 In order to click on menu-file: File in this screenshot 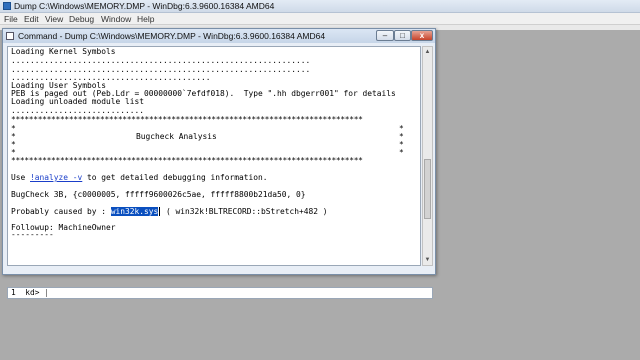, I will do `click(11, 19)`.